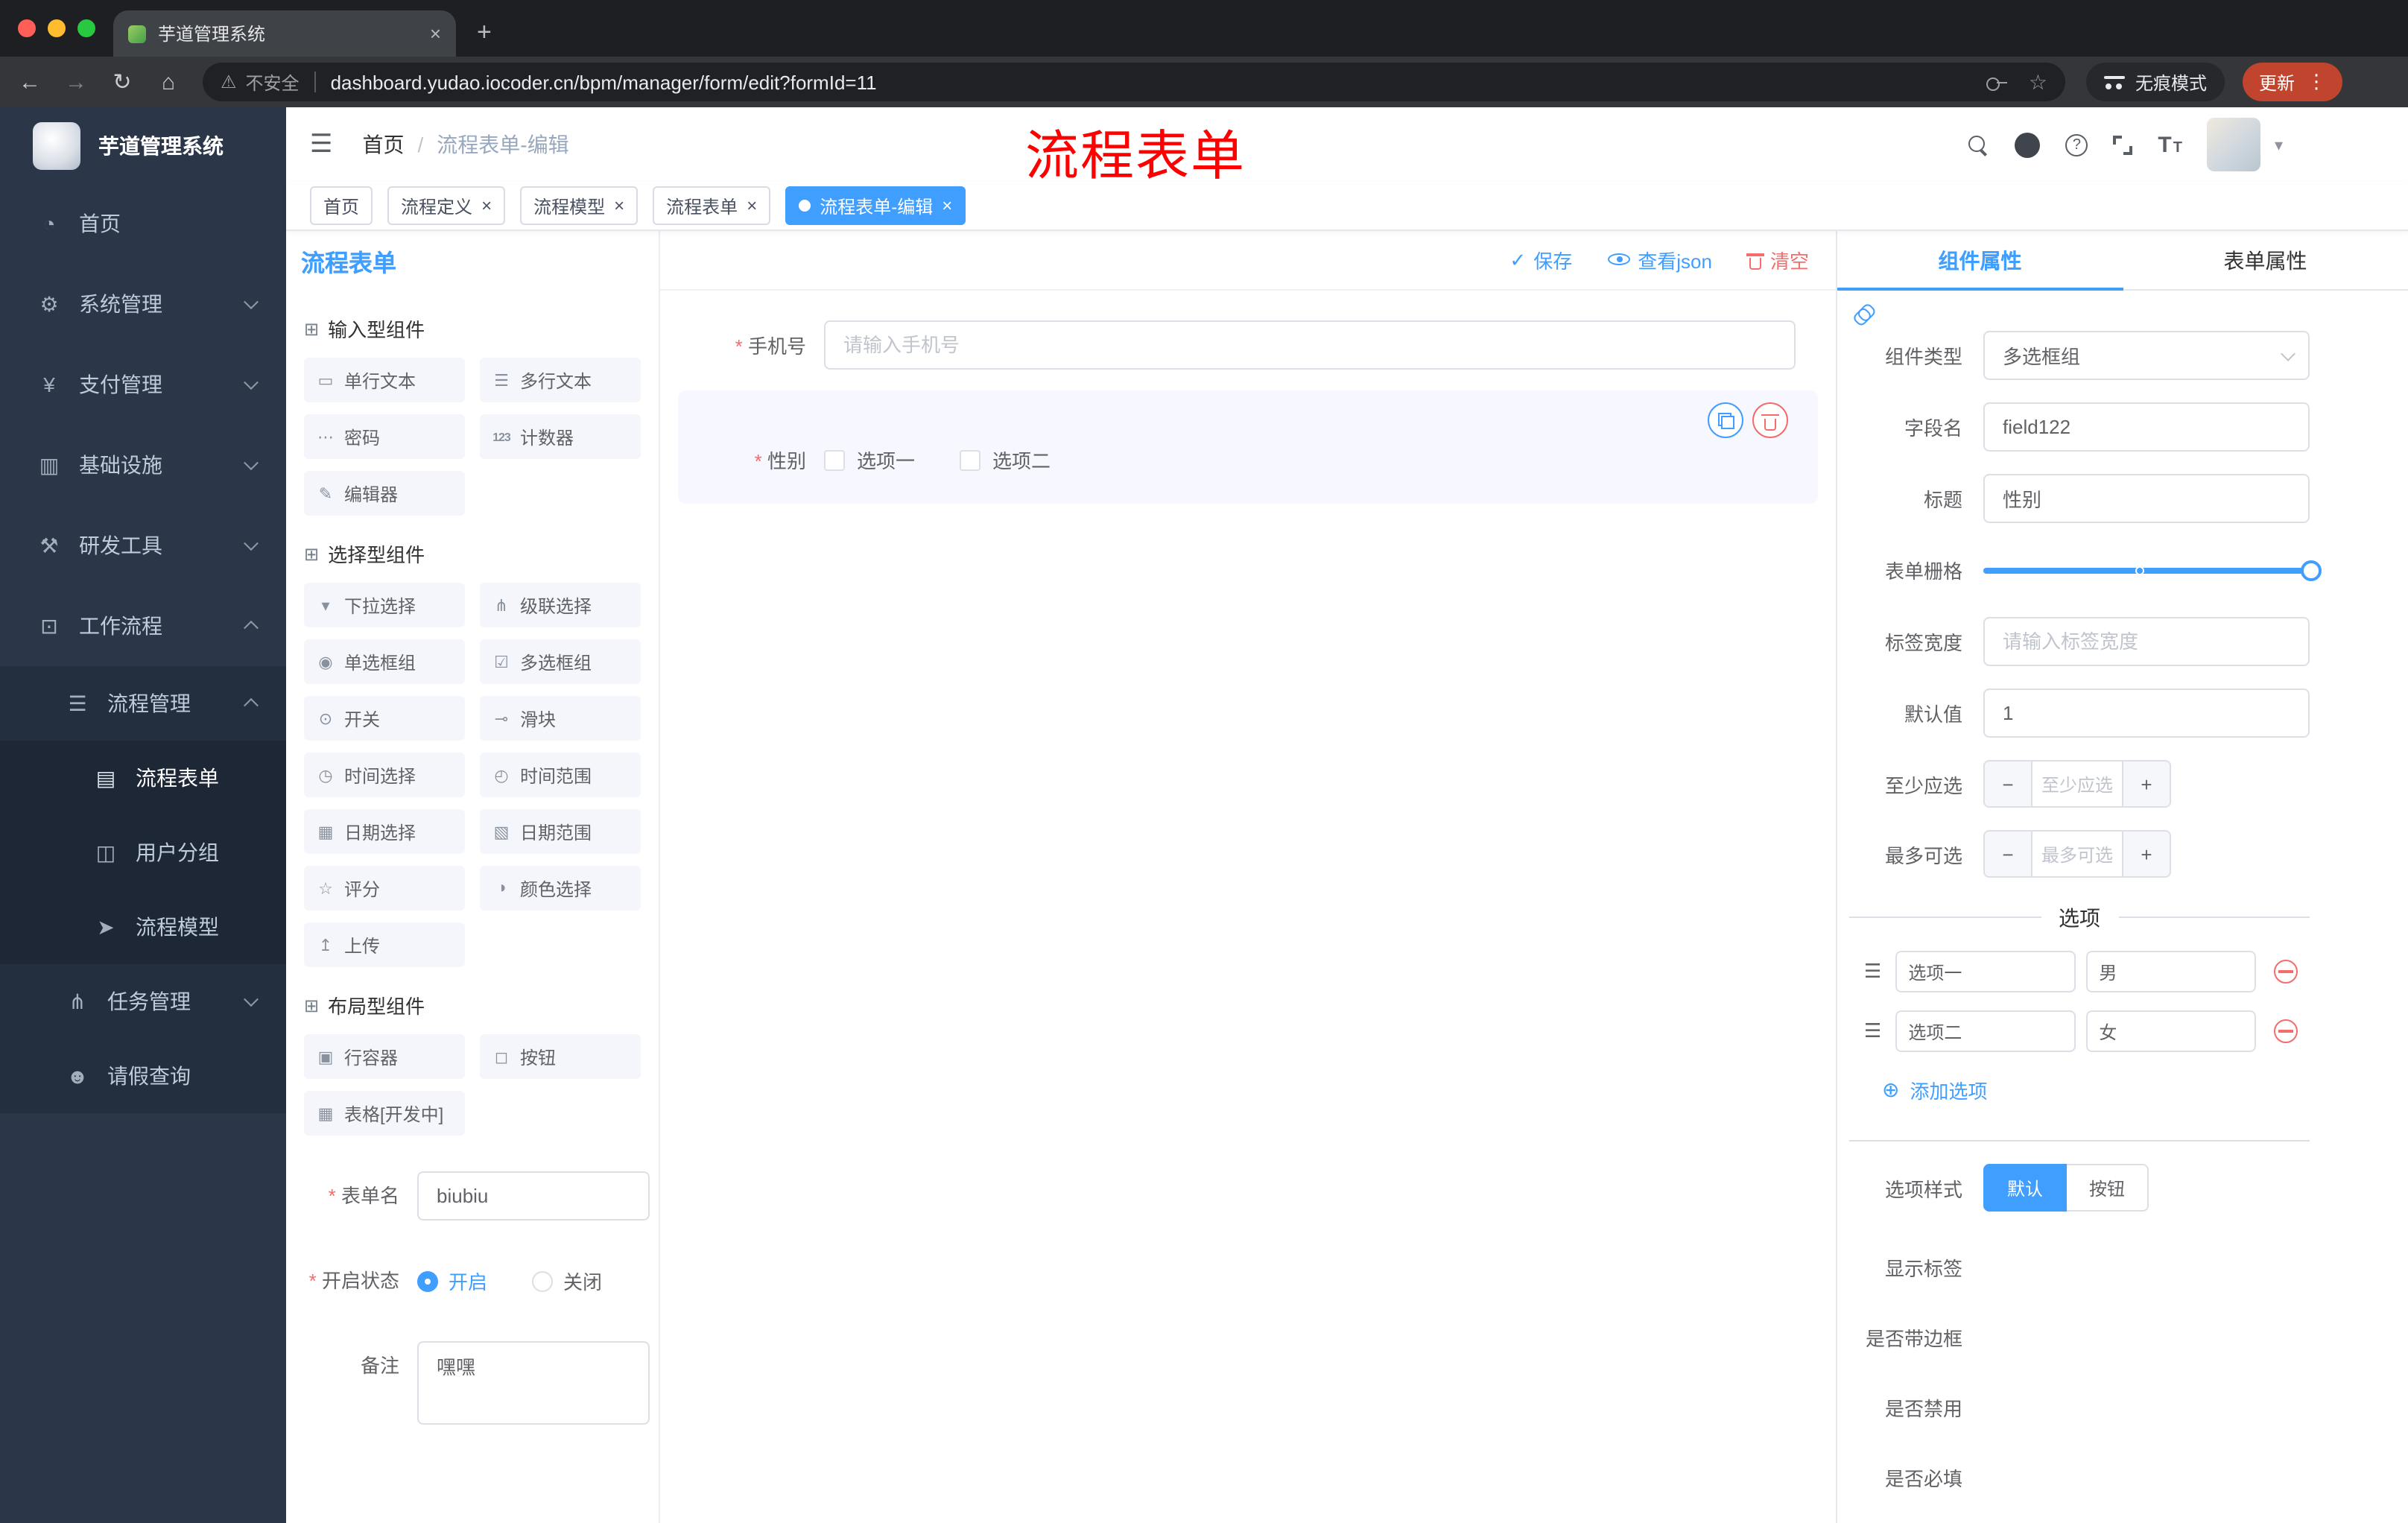 Image resolution: width=2408 pixels, height=1523 pixels. What do you see at coordinates (1540, 260) in the screenshot?
I see `save-button: ✓ 保存` at bounding box center [1540, 260].